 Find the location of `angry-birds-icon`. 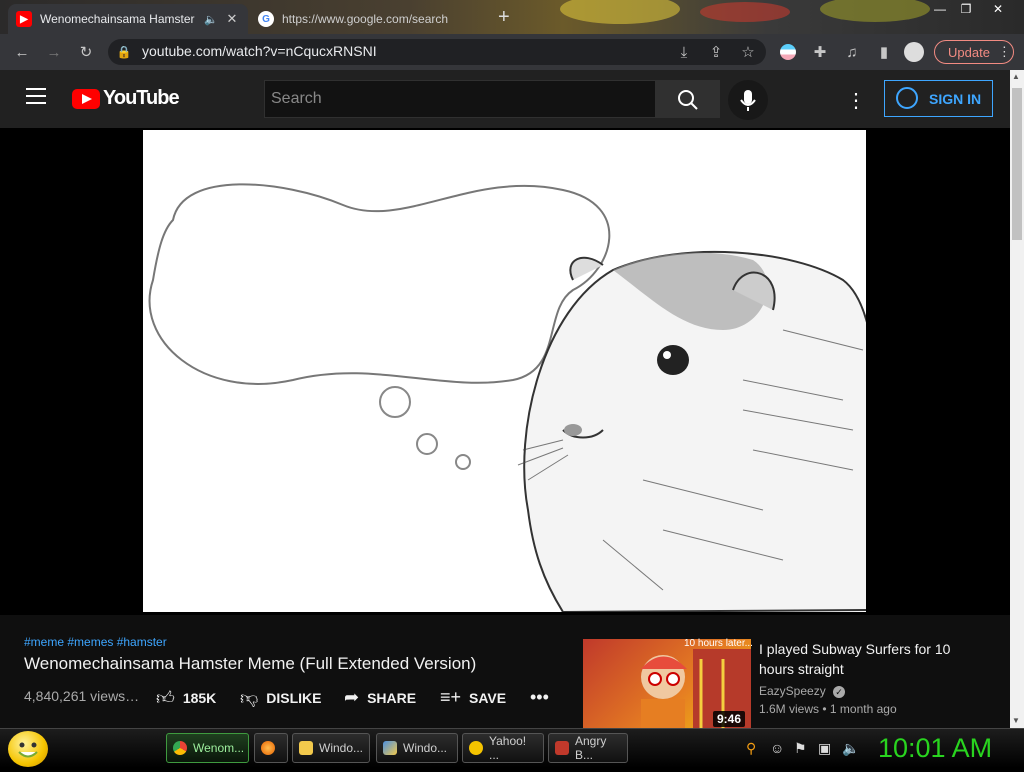

angry-birds-icon is located at coordinates (562, 748).